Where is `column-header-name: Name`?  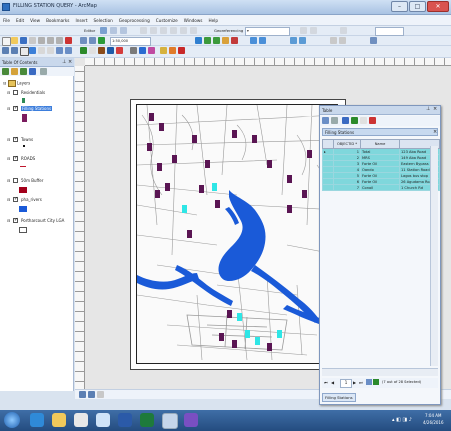
column-header-name: Name is located at coordinates (380, 144).